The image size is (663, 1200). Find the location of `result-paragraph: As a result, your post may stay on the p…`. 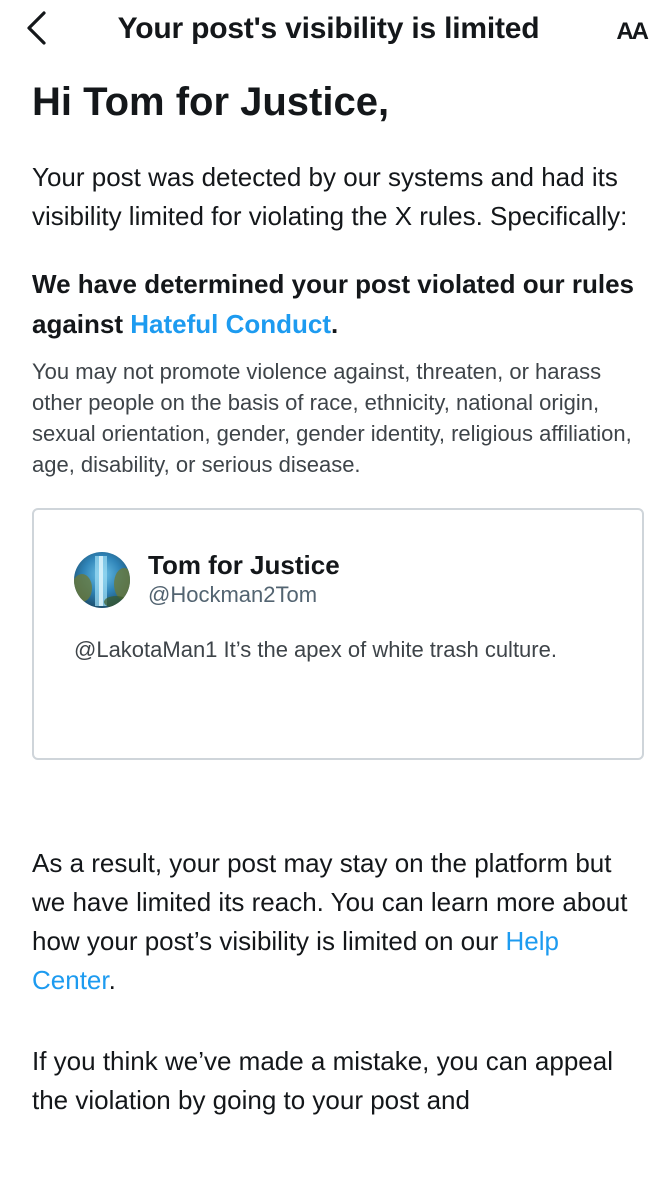

result-paragraph: As a result, your post may stay on the p… is located at coordinates (339, 922).